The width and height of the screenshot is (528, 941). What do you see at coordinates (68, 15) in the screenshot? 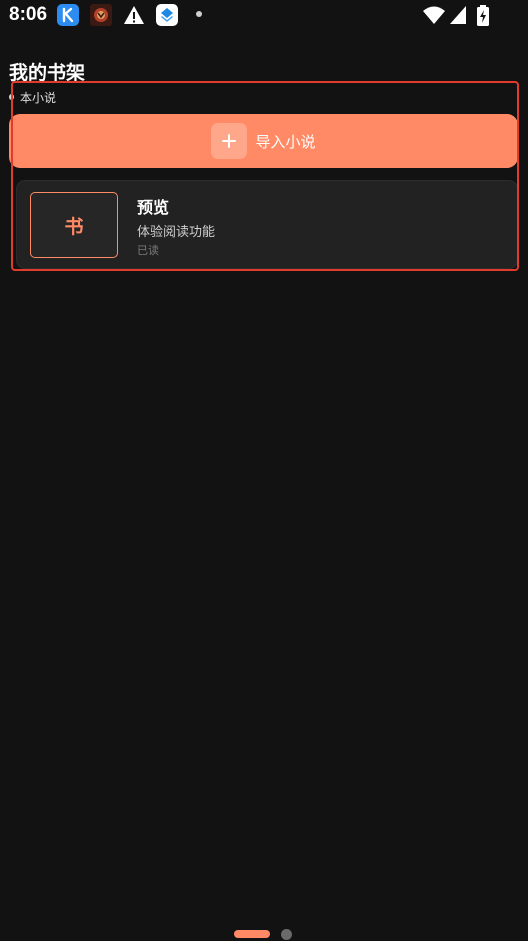
I see `k-app-icon` at bounding box center [68, 15].